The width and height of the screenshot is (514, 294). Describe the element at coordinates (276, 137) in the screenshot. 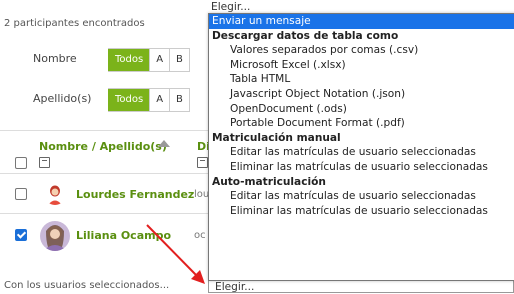

I see `dropdown-group-label: Matriculación manual` at that location.